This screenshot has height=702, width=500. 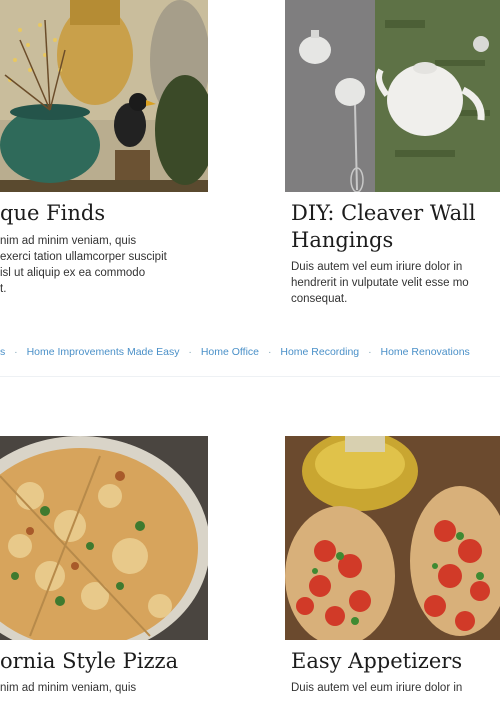 What do you see at coordinates (319, 299) in the screenshot?
I see `excerpt-line: consequat.` at bounding box center [319, 299].